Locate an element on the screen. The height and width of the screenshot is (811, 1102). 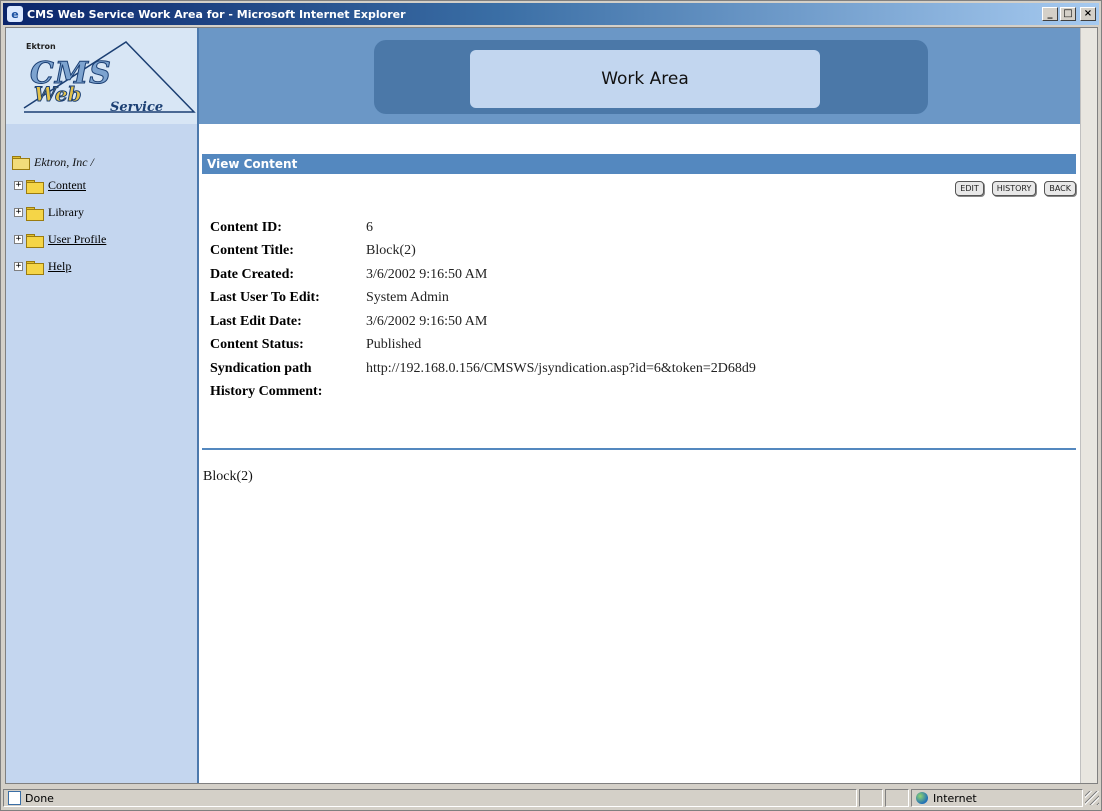
sidebar-item-label: Help is located at coordinates (59, 266).